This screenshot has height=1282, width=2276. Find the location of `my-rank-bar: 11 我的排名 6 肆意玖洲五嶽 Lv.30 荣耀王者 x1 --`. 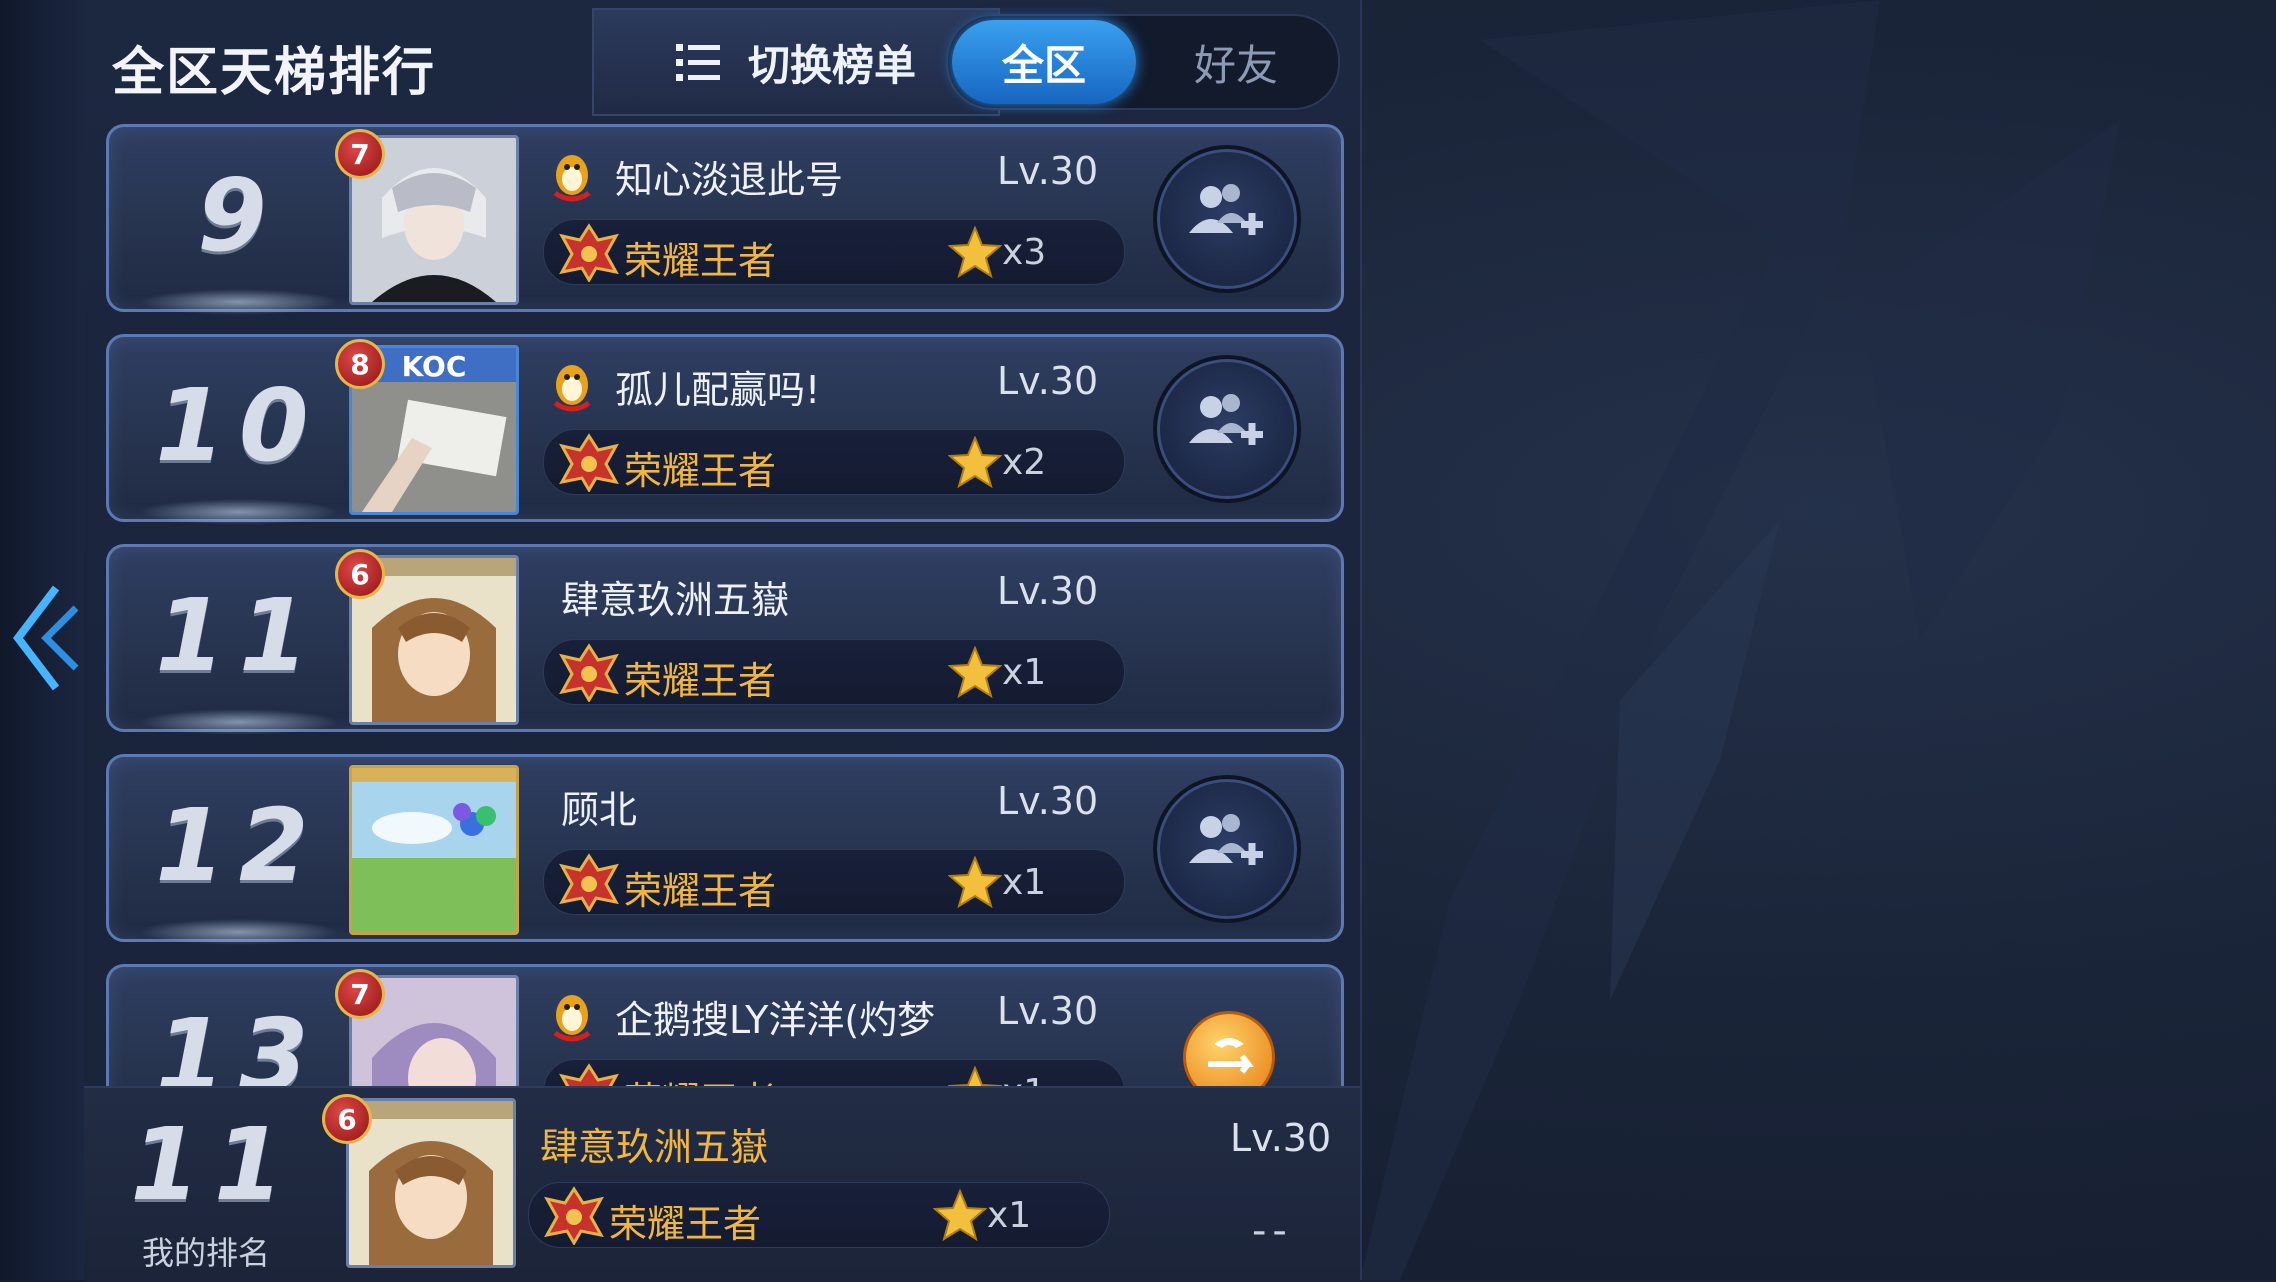

my-rank-bar: 11 我的排名 6 肆意玖洲五嶽 Lv.30 荣耀王者 x1 -- is located at coordinates (722, 1184).